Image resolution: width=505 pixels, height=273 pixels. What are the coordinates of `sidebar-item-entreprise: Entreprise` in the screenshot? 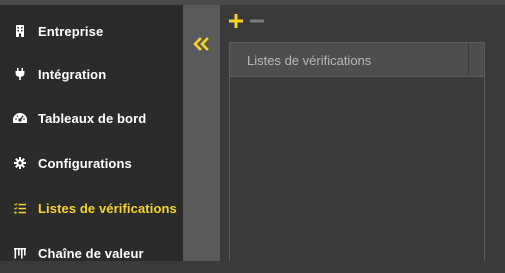 It's located at (91, 31).